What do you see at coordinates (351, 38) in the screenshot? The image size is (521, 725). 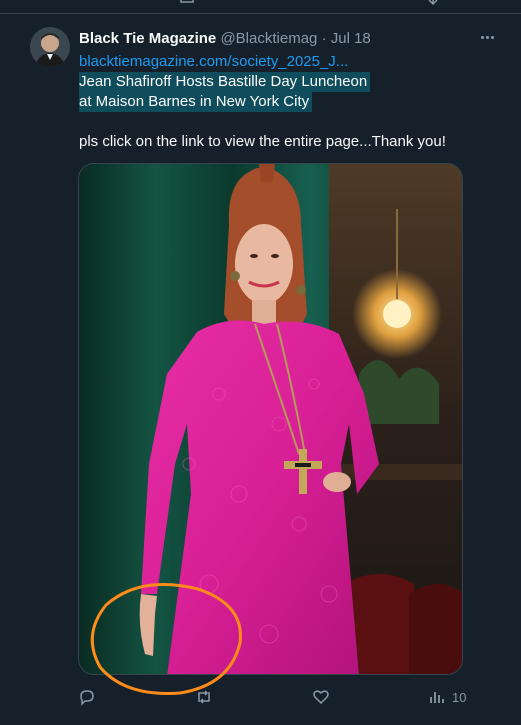 I see `post-date: Jul 18` at bounding box center [351, 38].